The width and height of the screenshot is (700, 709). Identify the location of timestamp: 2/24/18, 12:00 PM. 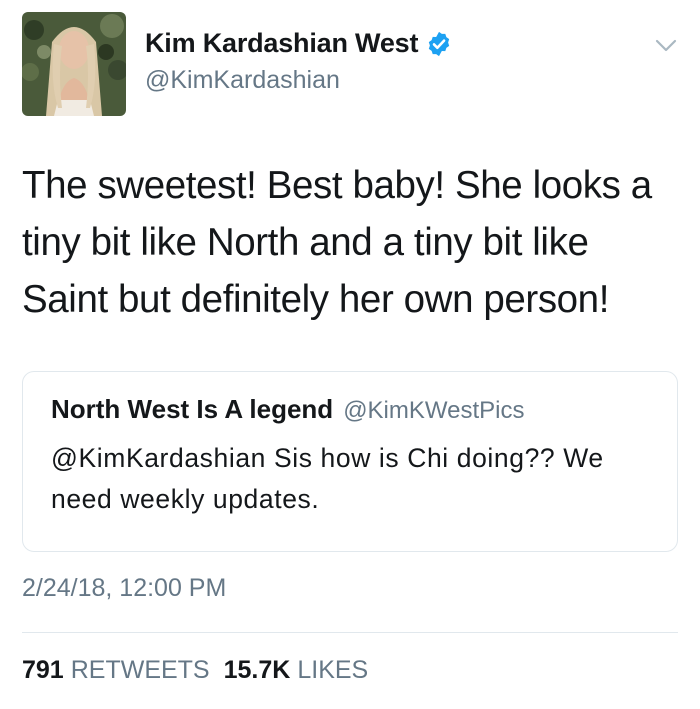
(124, 588).